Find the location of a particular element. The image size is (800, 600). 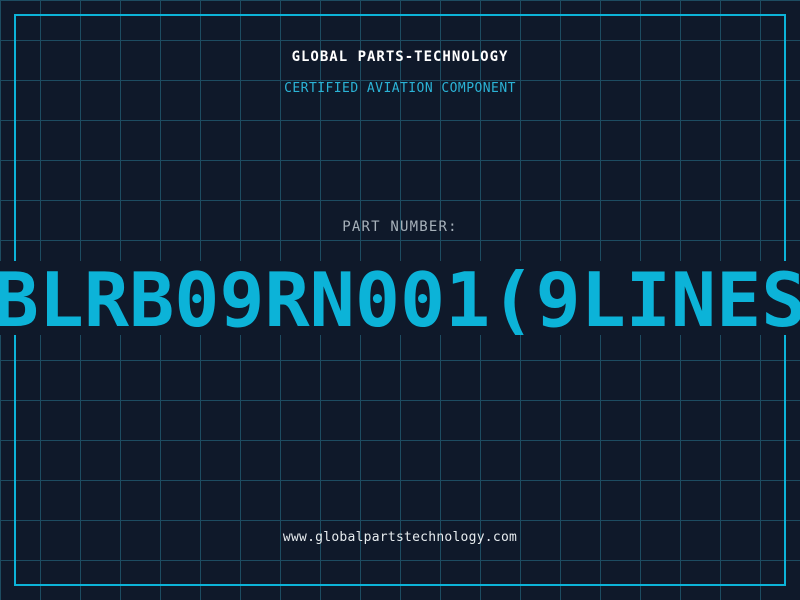

part-number-value: BLRB09RN001(9LINES is located at coordinates (400, 298).